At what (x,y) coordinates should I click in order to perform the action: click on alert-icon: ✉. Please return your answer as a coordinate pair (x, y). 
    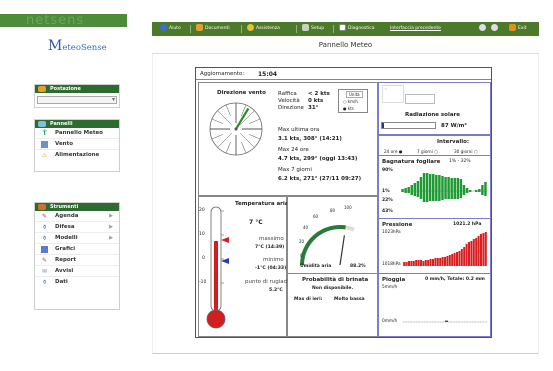
    Looking at the image, I should click on (44, 271).